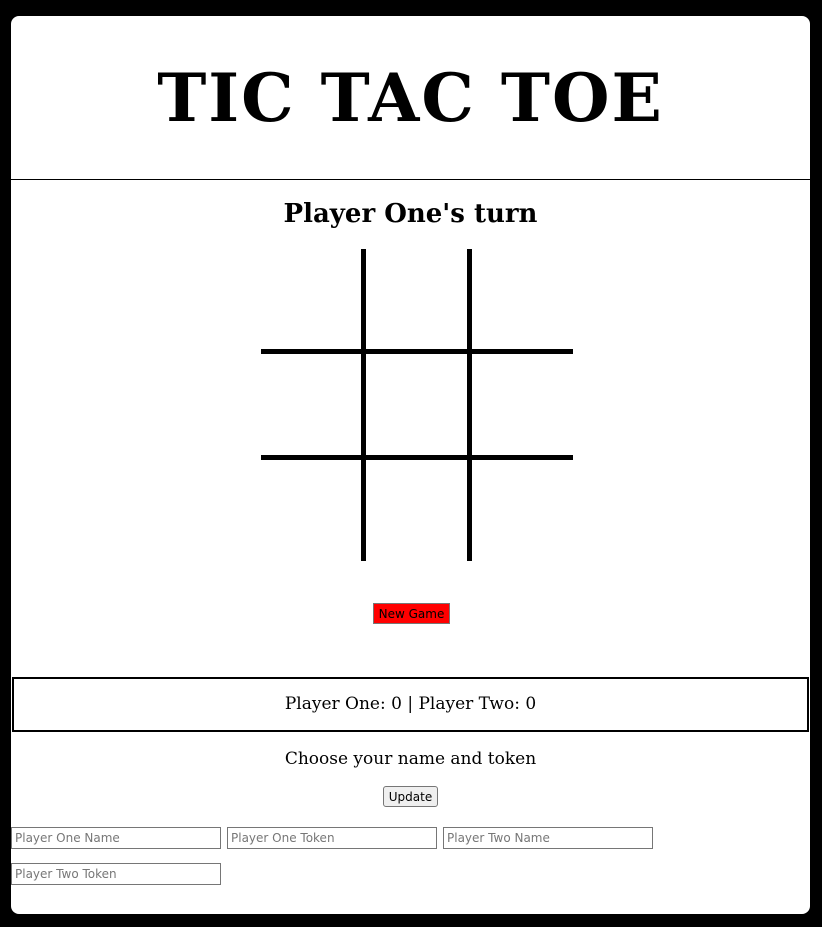  Describe the element at coordinates (410, 759) in the screenshot. I see `setup-title: Choose your name and token` at that location.